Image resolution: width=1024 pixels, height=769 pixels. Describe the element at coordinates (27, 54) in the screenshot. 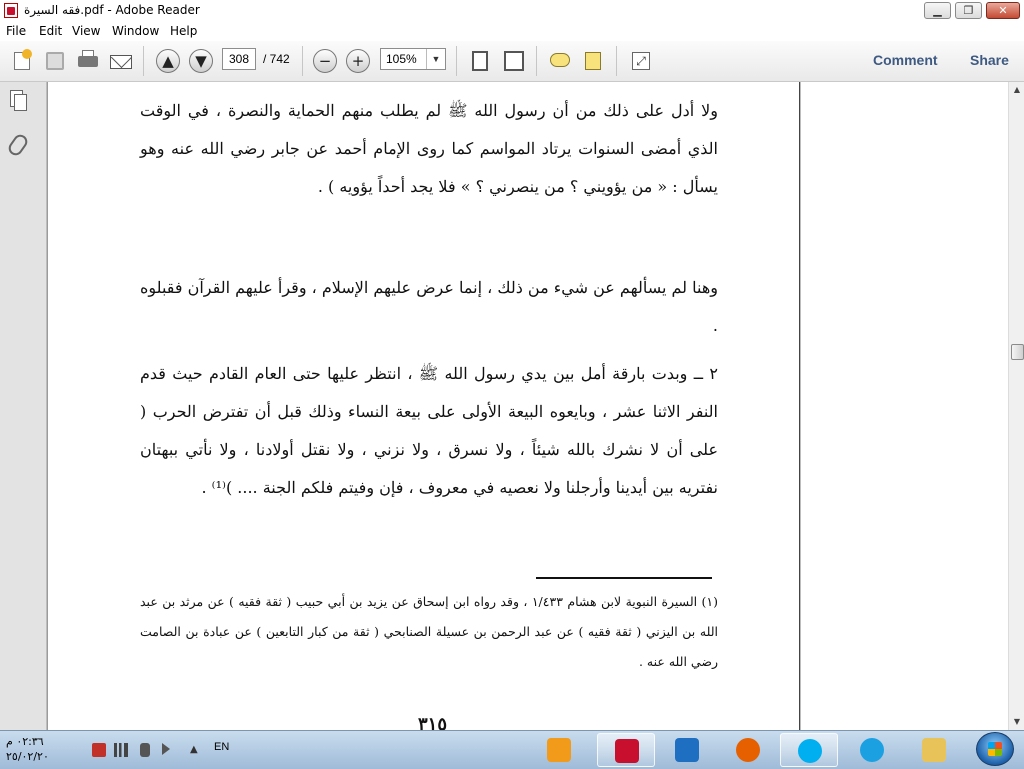

I see `create-star-icon` at that location.